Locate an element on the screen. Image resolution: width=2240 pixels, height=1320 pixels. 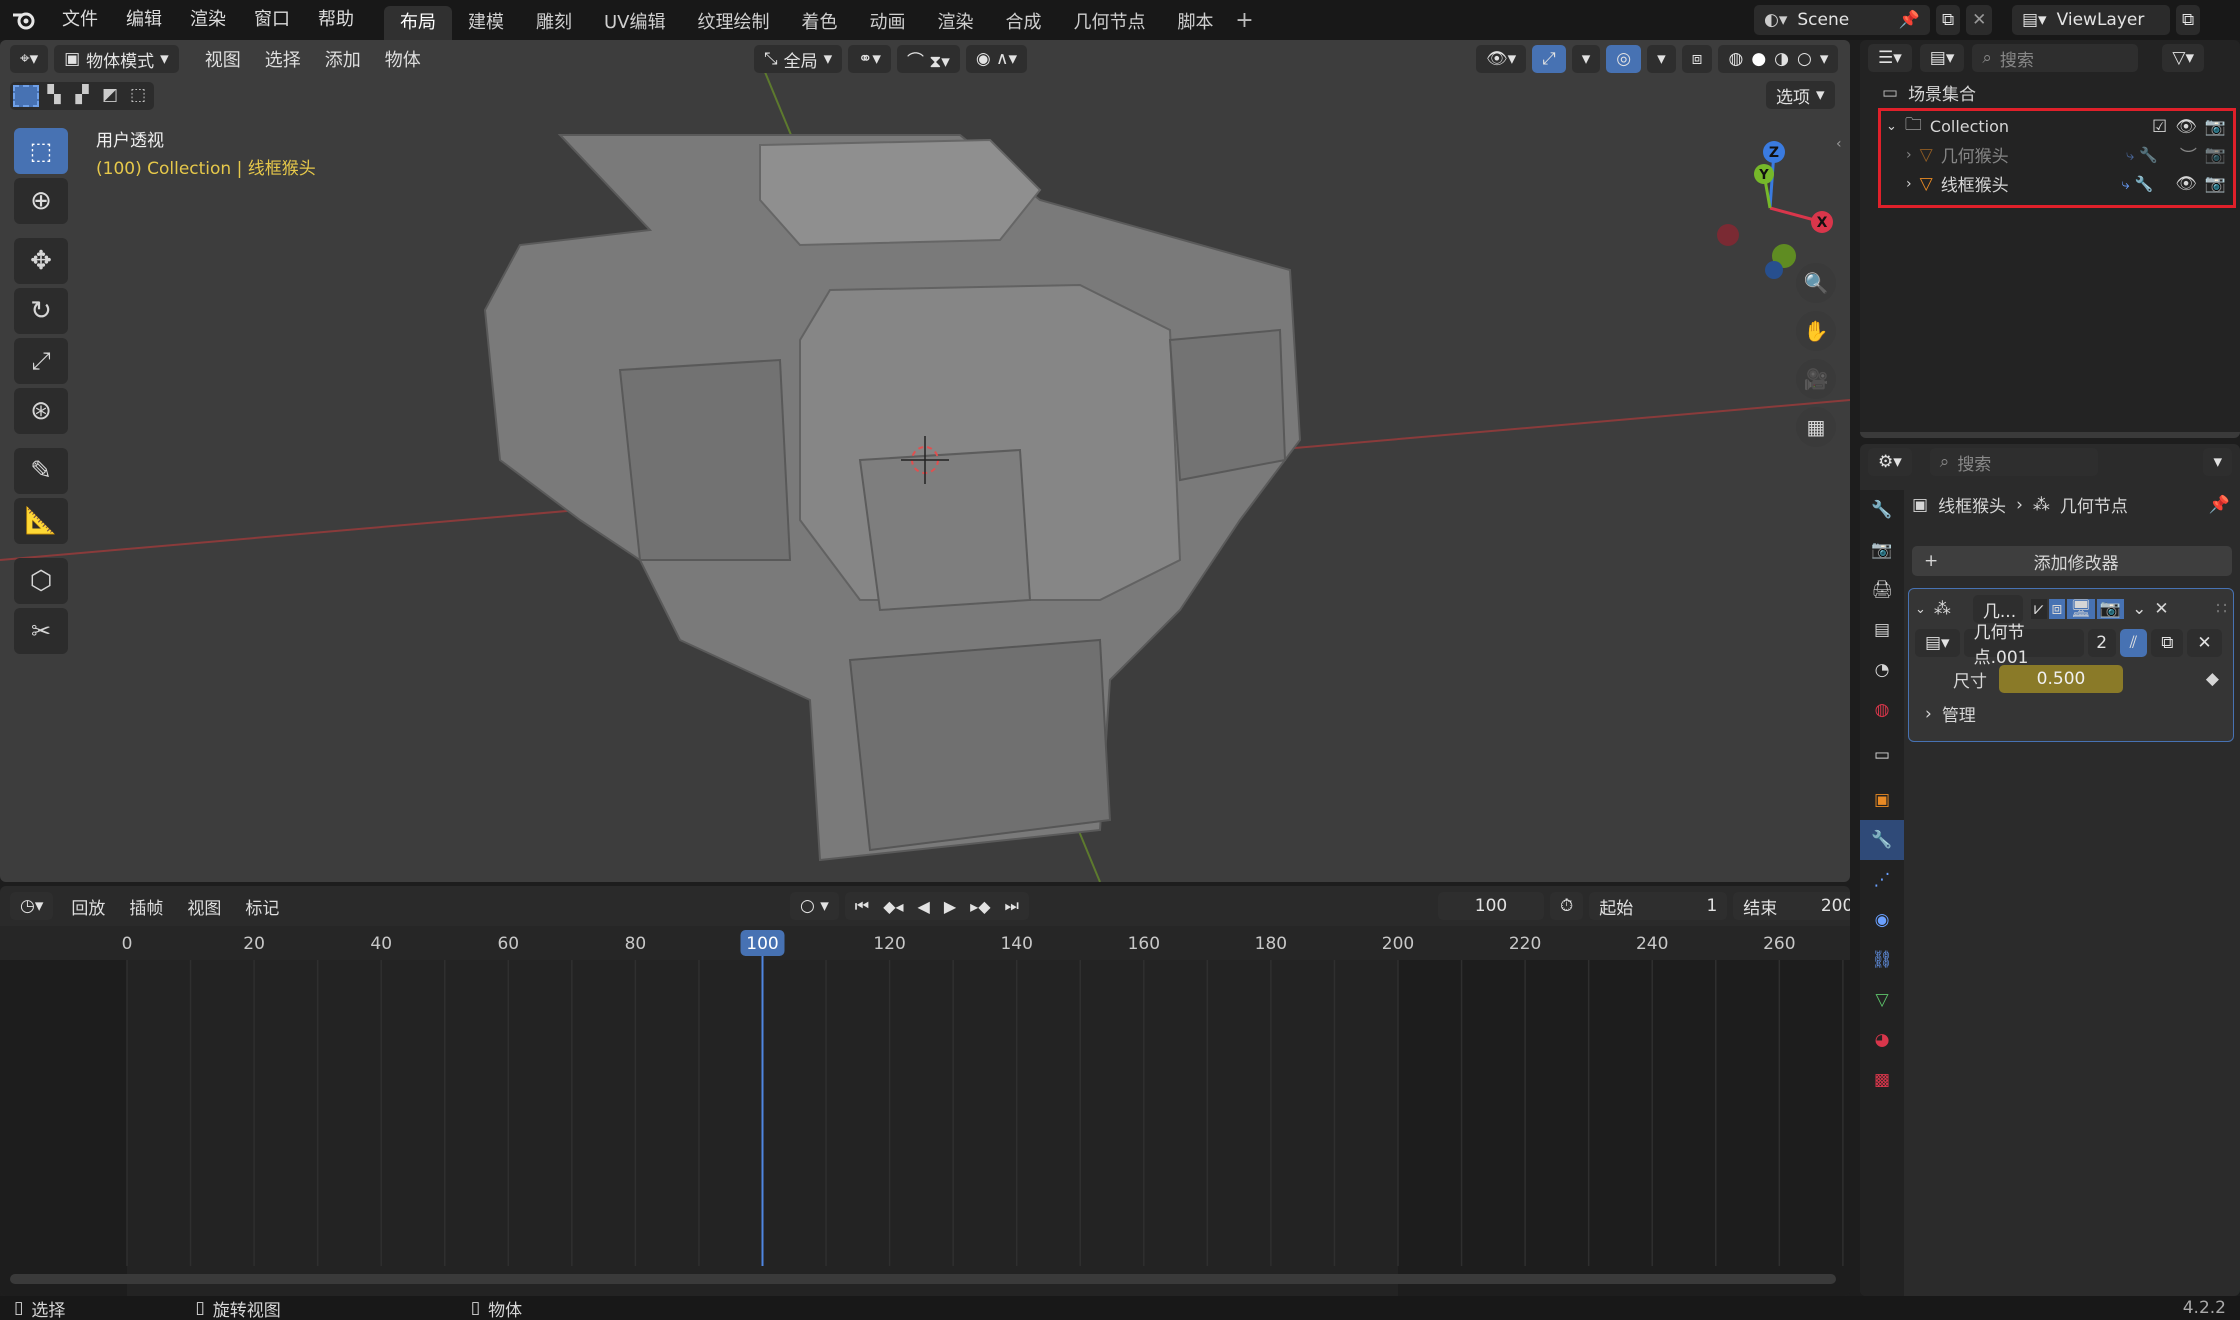
outliner-object-row: › ▽ 线框猴头 ⤷ 🔧 👁 📷 is located at coordinates (2066, 183).